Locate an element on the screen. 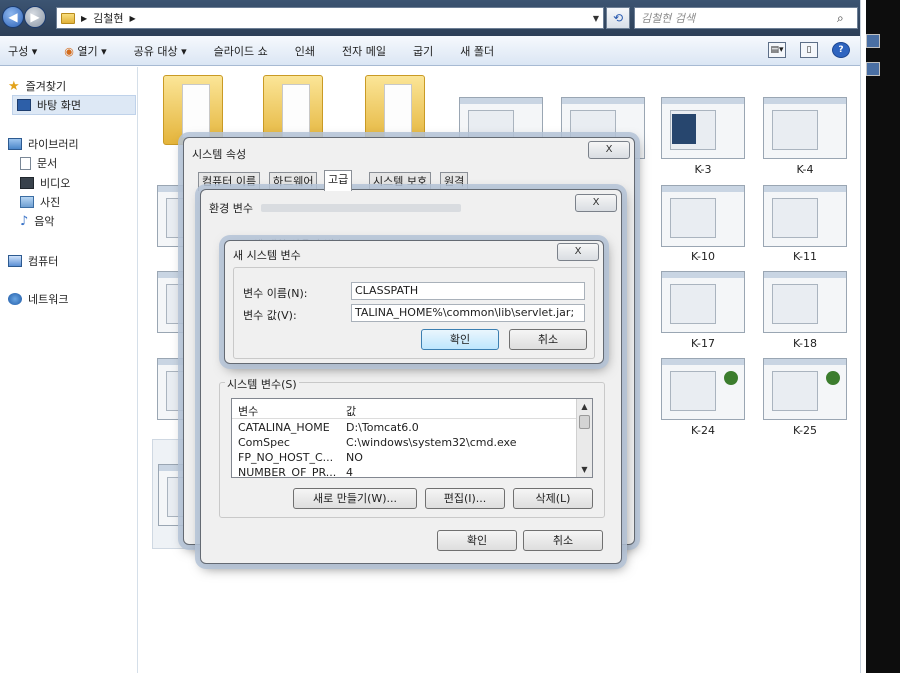 The height and width of the screenshot is (673, 900). preview-pane-icon: ▯ is located at coordinates (809, 50).